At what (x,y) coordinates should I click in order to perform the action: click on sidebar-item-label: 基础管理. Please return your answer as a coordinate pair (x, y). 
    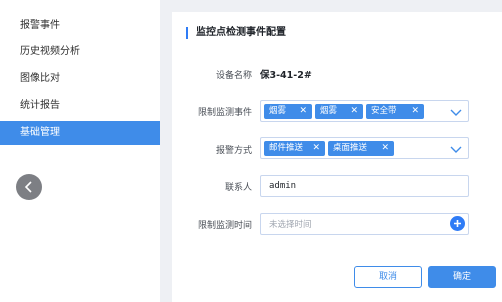
    Looking at the image, I should click on (40, 132).